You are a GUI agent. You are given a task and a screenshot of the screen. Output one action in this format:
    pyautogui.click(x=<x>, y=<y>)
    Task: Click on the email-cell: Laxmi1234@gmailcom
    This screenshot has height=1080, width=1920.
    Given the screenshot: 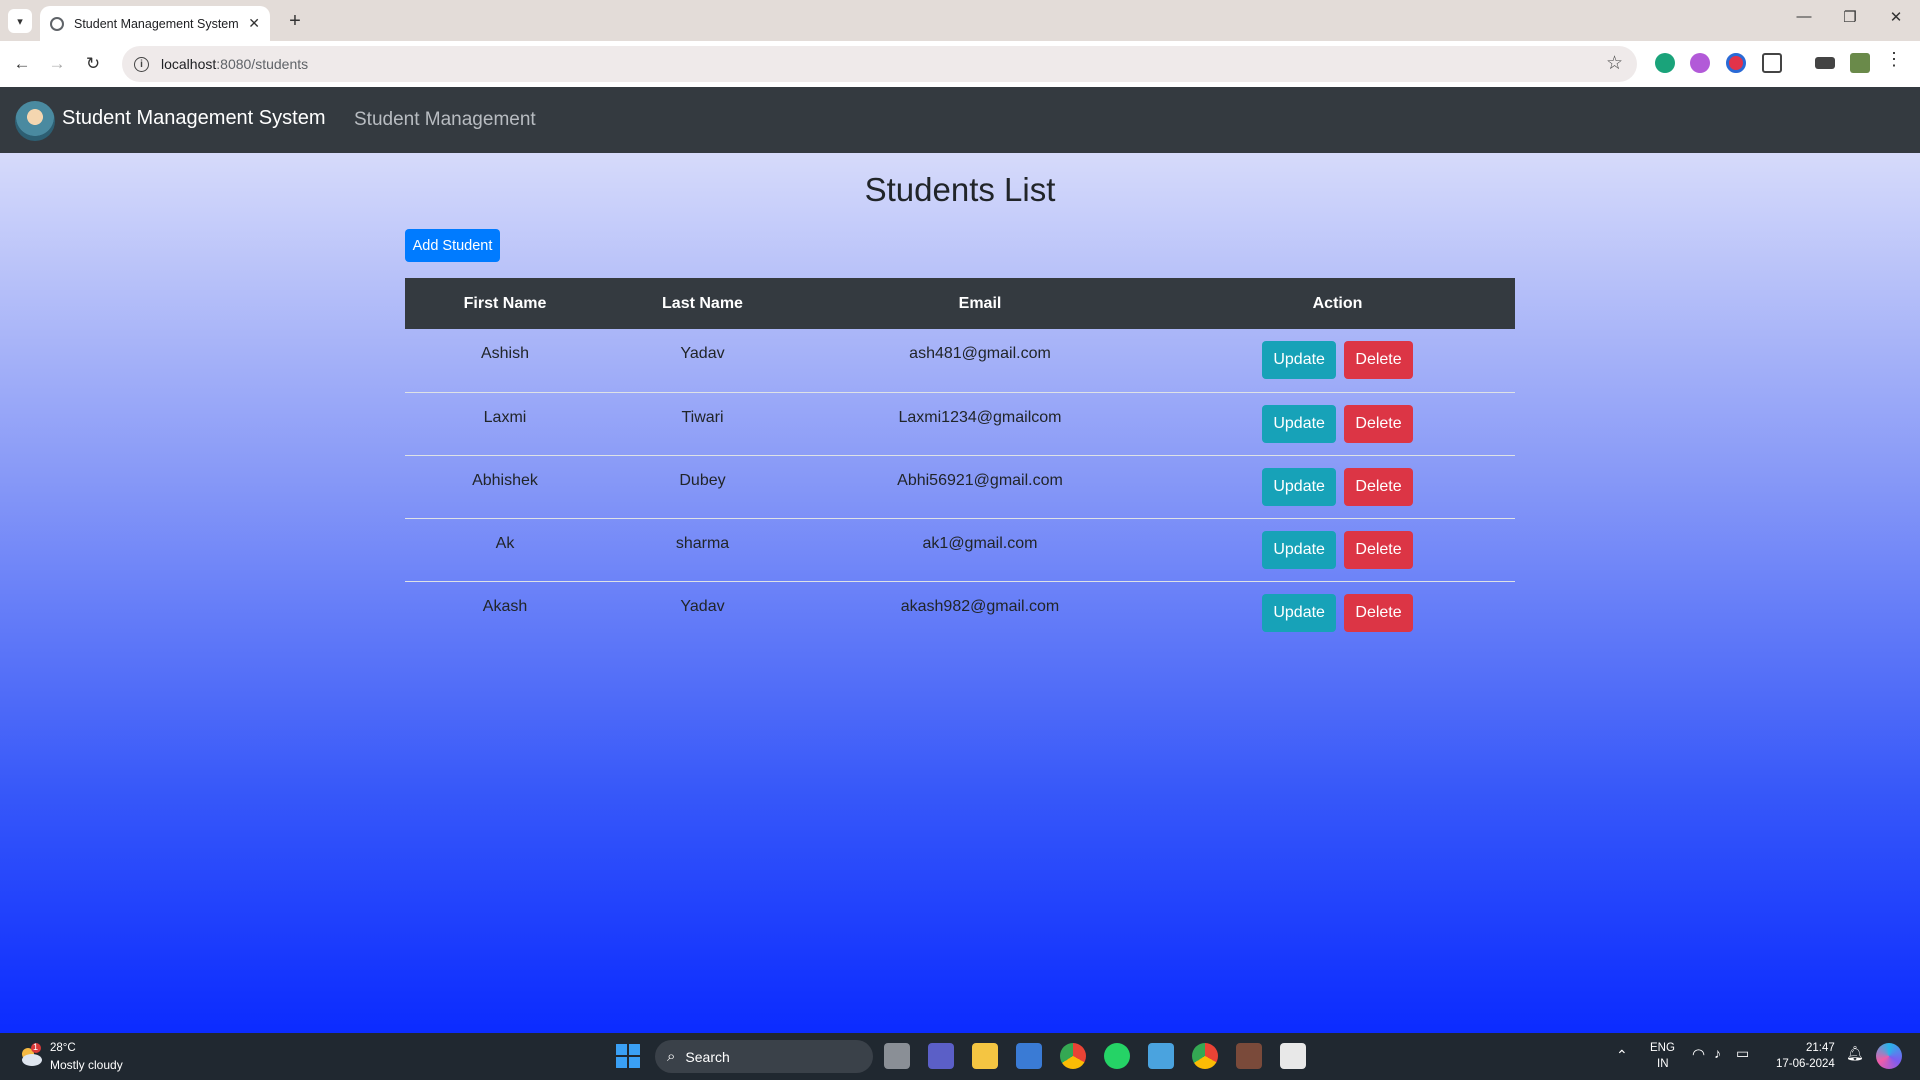 What is the action you would take?
    pyautogui.click(x=980, y=417)
    